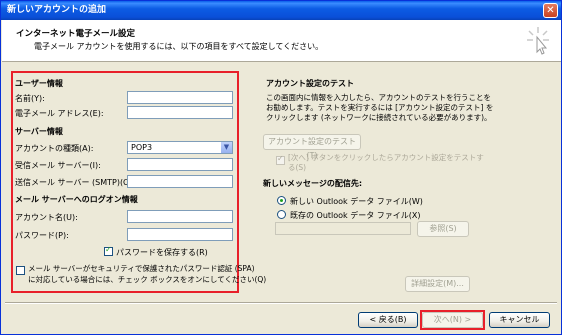 Image resolution: width=562 pixels, height=335 pixels. What do you see at coordinates (388, 320) in the screenshot?
I see `back-button: < 戻る(B)` at bounding box center [388, 320].